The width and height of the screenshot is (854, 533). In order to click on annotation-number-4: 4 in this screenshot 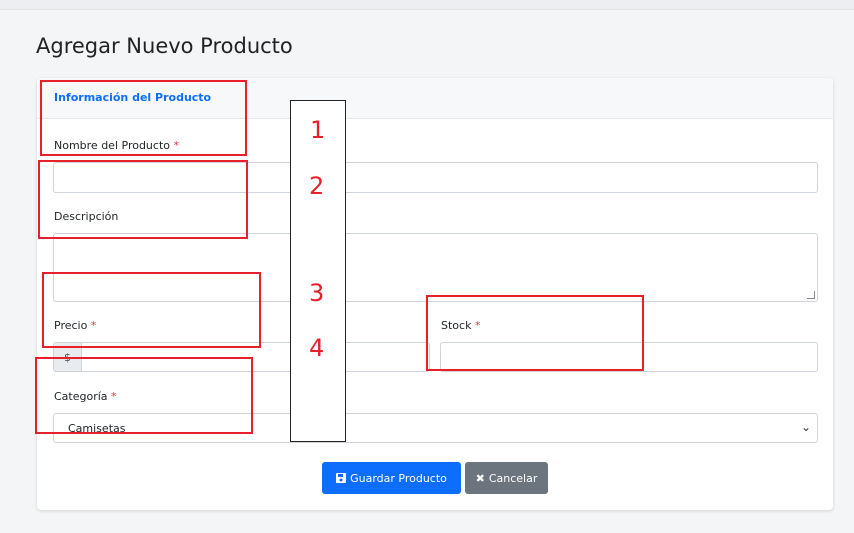, I will do `click(317, 348)`.